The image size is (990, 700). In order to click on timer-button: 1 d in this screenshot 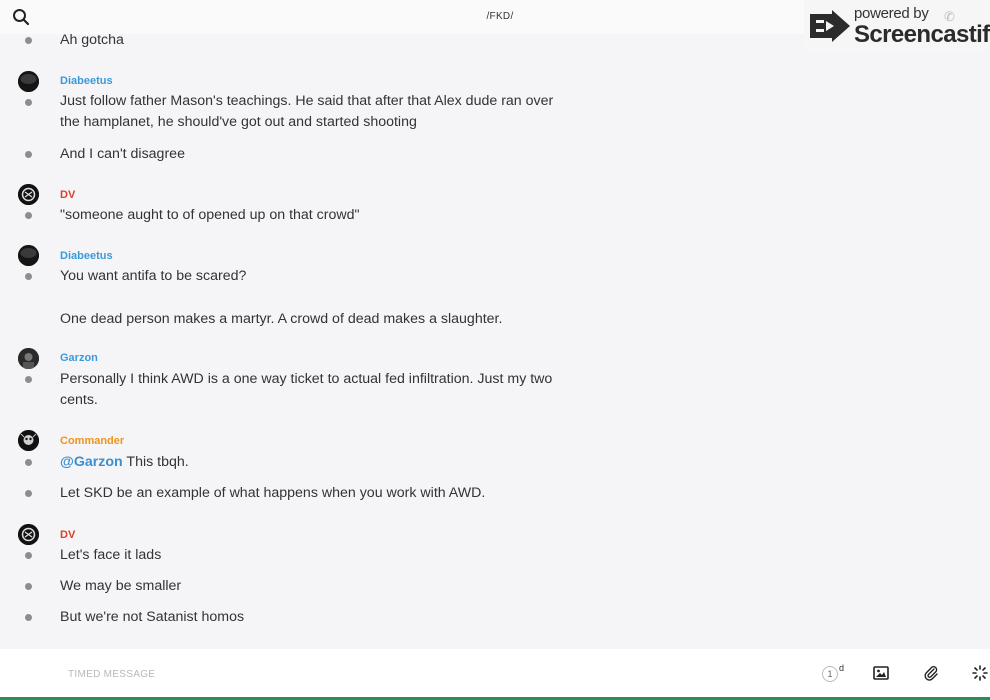, I will do `click(834, 673)`.